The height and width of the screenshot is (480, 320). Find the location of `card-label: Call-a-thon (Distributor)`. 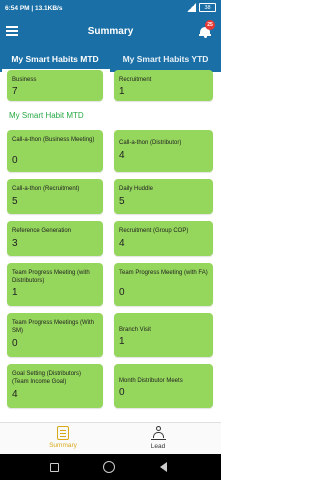

card-label: Call-a-thon (Distributor) is located at coordinates (150, 143).